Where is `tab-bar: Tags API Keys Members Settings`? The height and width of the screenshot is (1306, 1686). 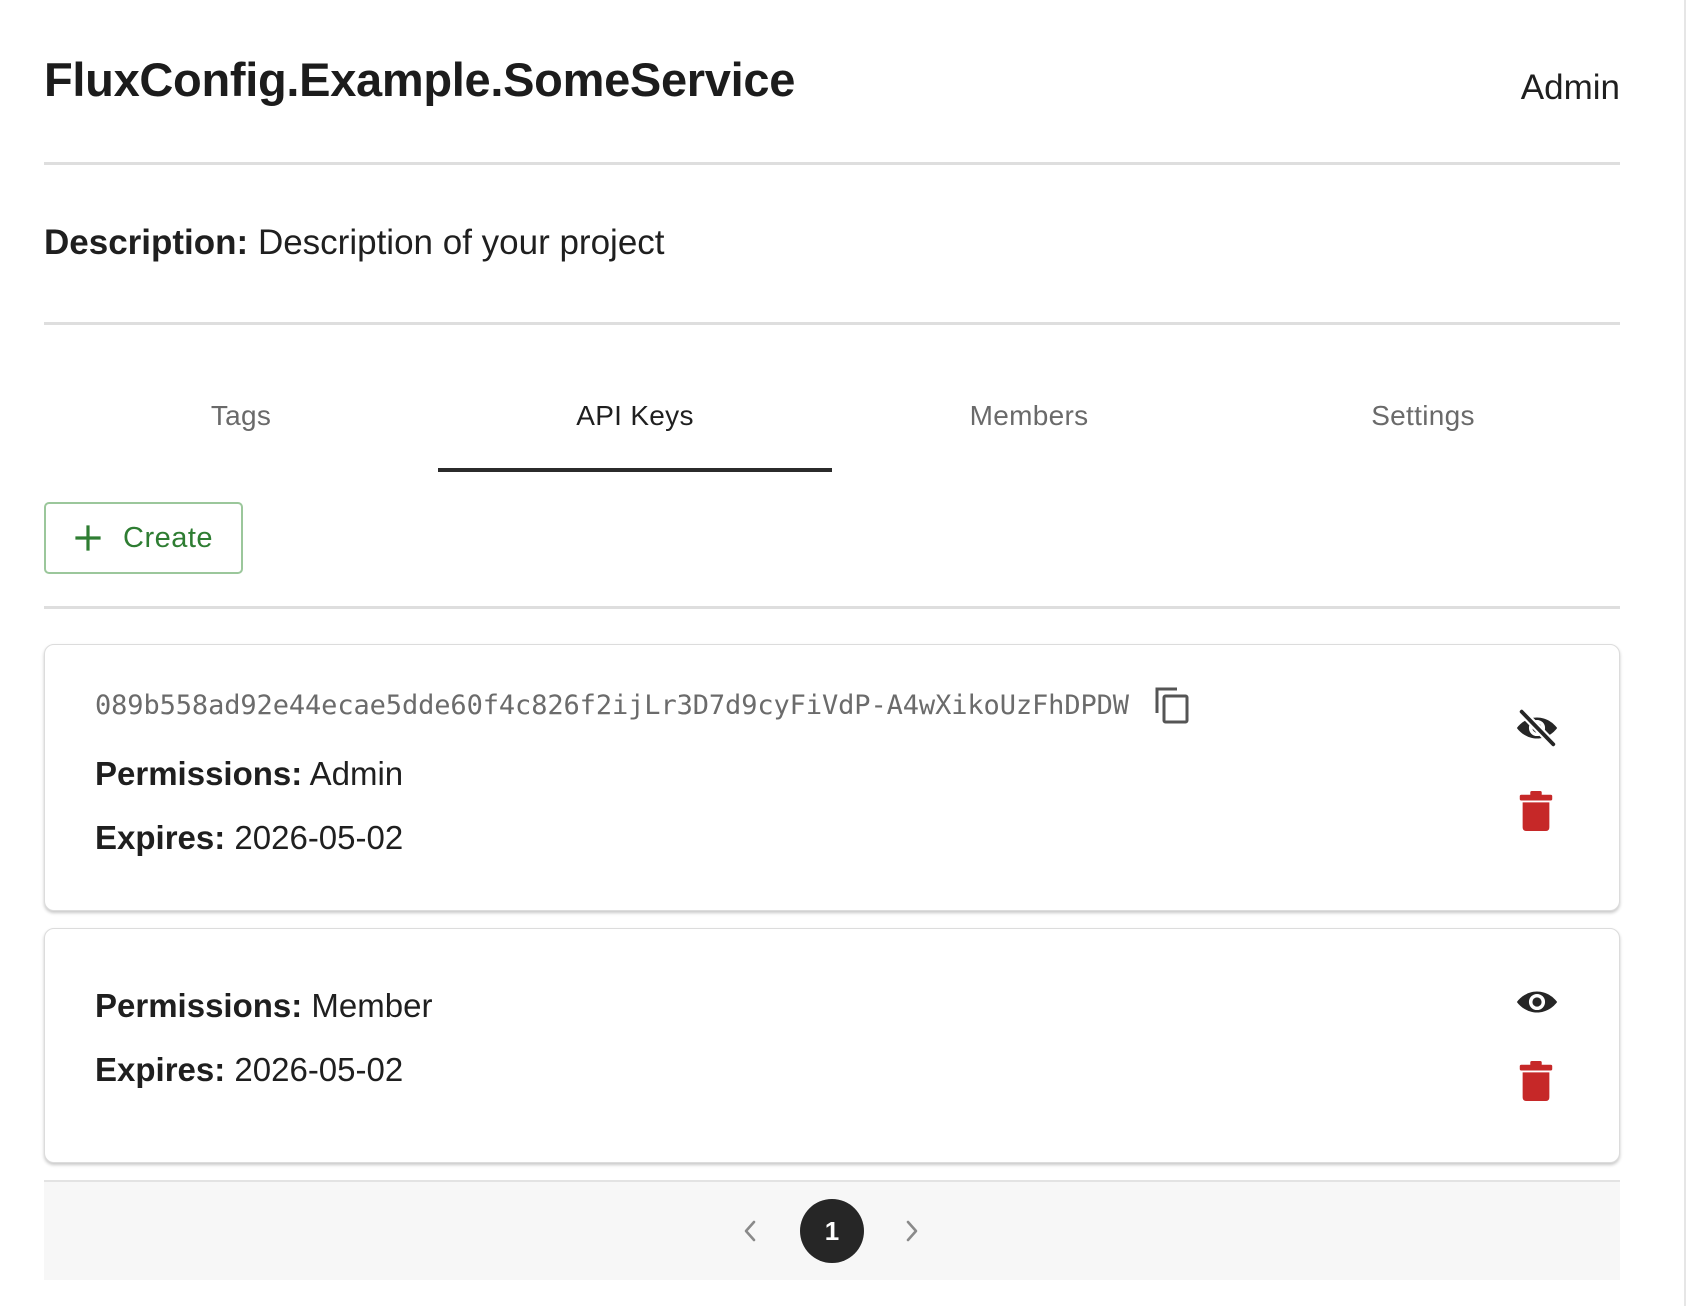
tab-bar: Tags API Keys Members Settings is located at coordinates (832, 422).